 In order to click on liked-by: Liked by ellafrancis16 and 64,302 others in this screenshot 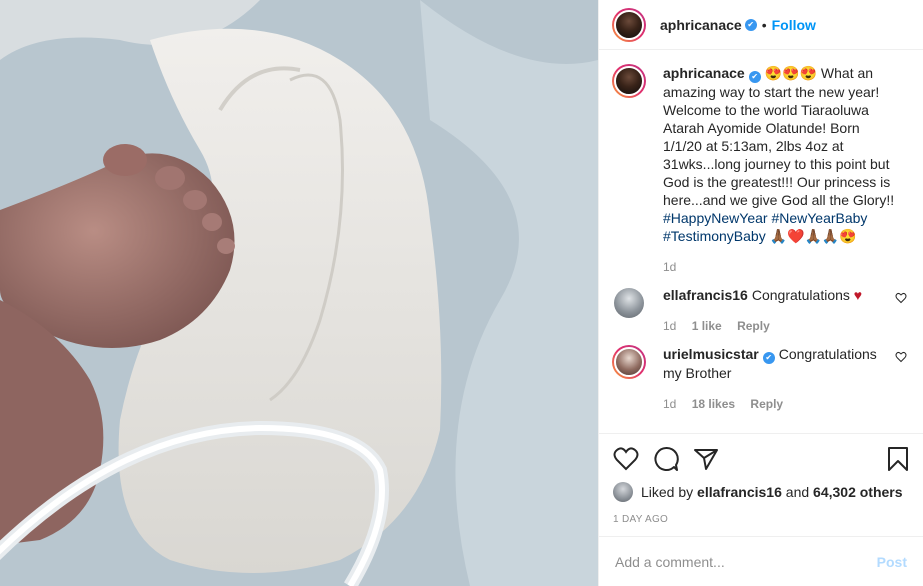, I will do `click(761, 492)`.